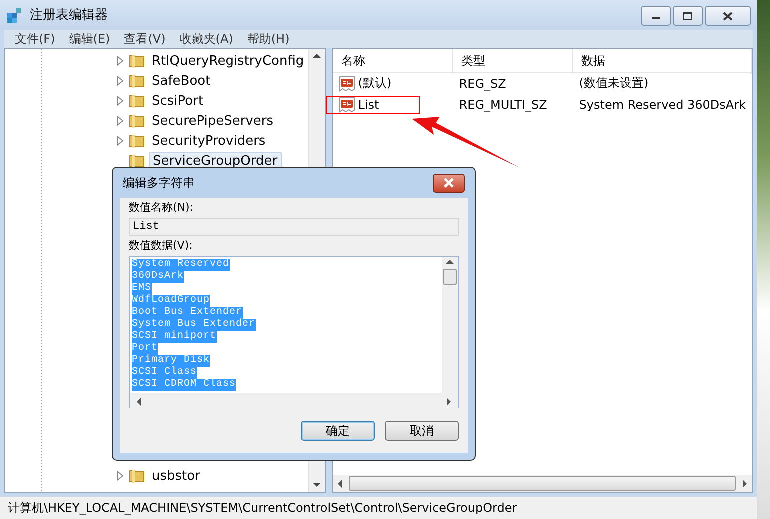 The image size is (770, 519). What do you see at coordinates (209, 141) in the screenshot?
I see `tree-item: SecurityProviders` at bounding box center [209, 141].